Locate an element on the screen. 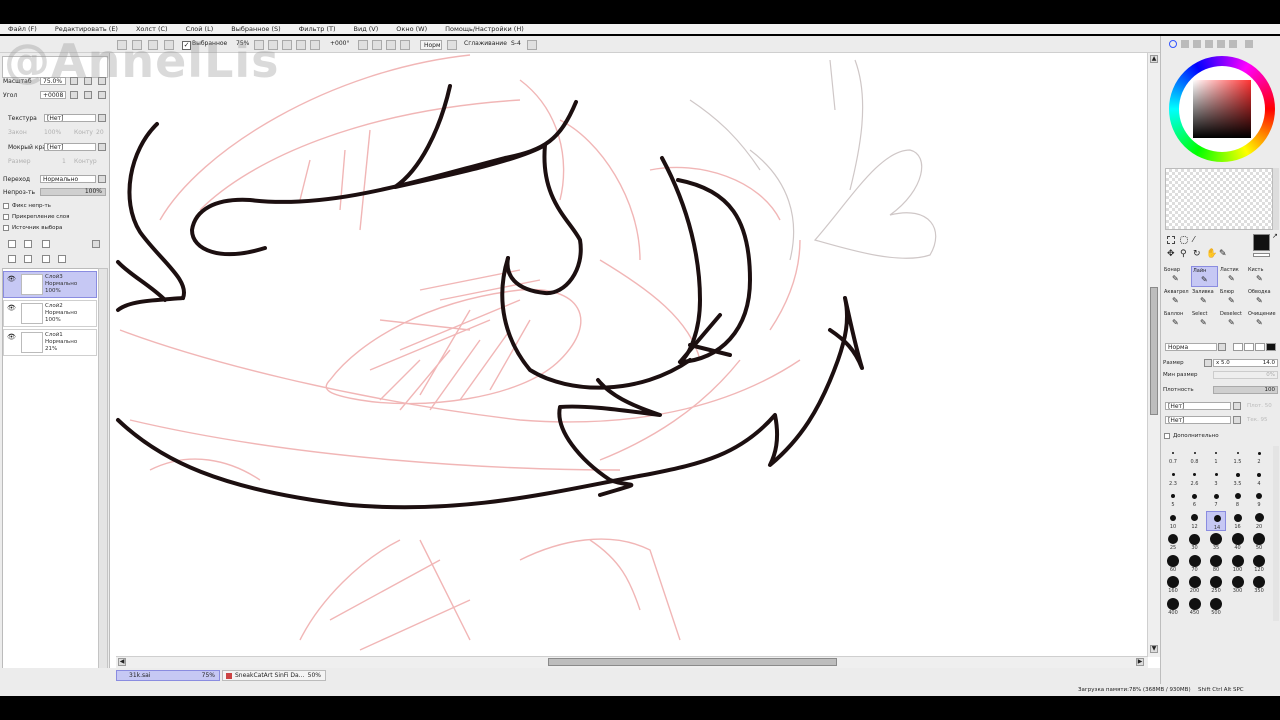 Image resolution: width=1280 pixels, height=720 pixels. menu-item: Холст (C) is located at coordinates (152, 29).